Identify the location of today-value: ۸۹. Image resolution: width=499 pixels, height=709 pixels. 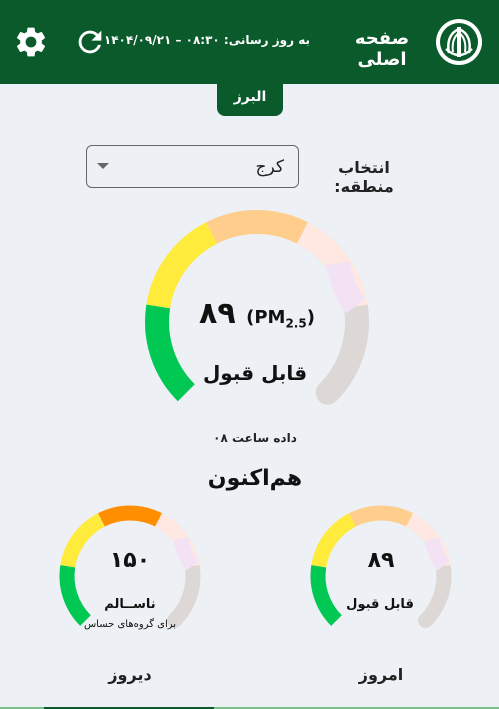
(381, 560).